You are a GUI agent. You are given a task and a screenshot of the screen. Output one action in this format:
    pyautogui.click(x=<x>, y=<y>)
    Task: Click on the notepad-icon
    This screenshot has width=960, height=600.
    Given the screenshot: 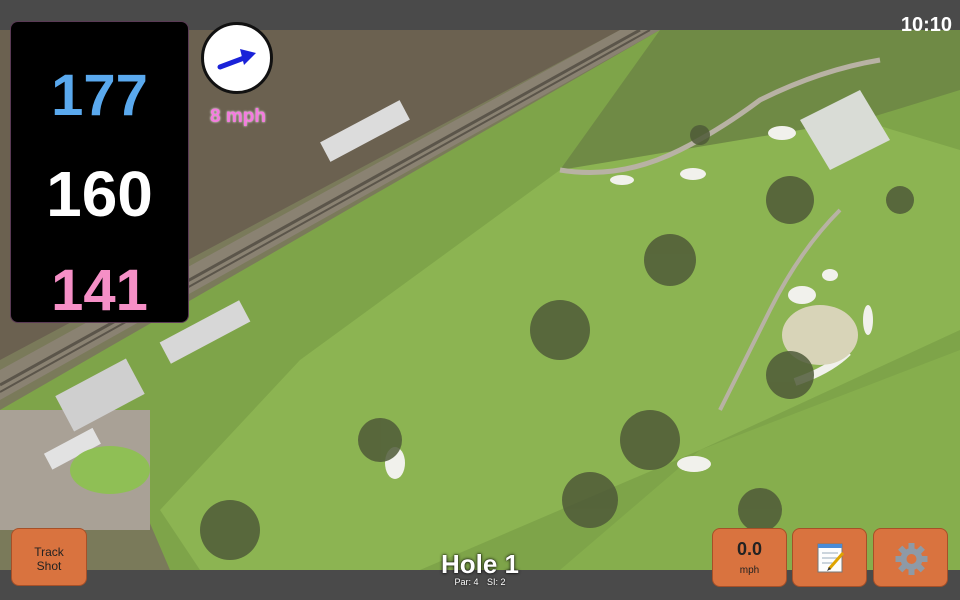 What is the action you would take?
    pyautogui.click(x=831, y=558)
    